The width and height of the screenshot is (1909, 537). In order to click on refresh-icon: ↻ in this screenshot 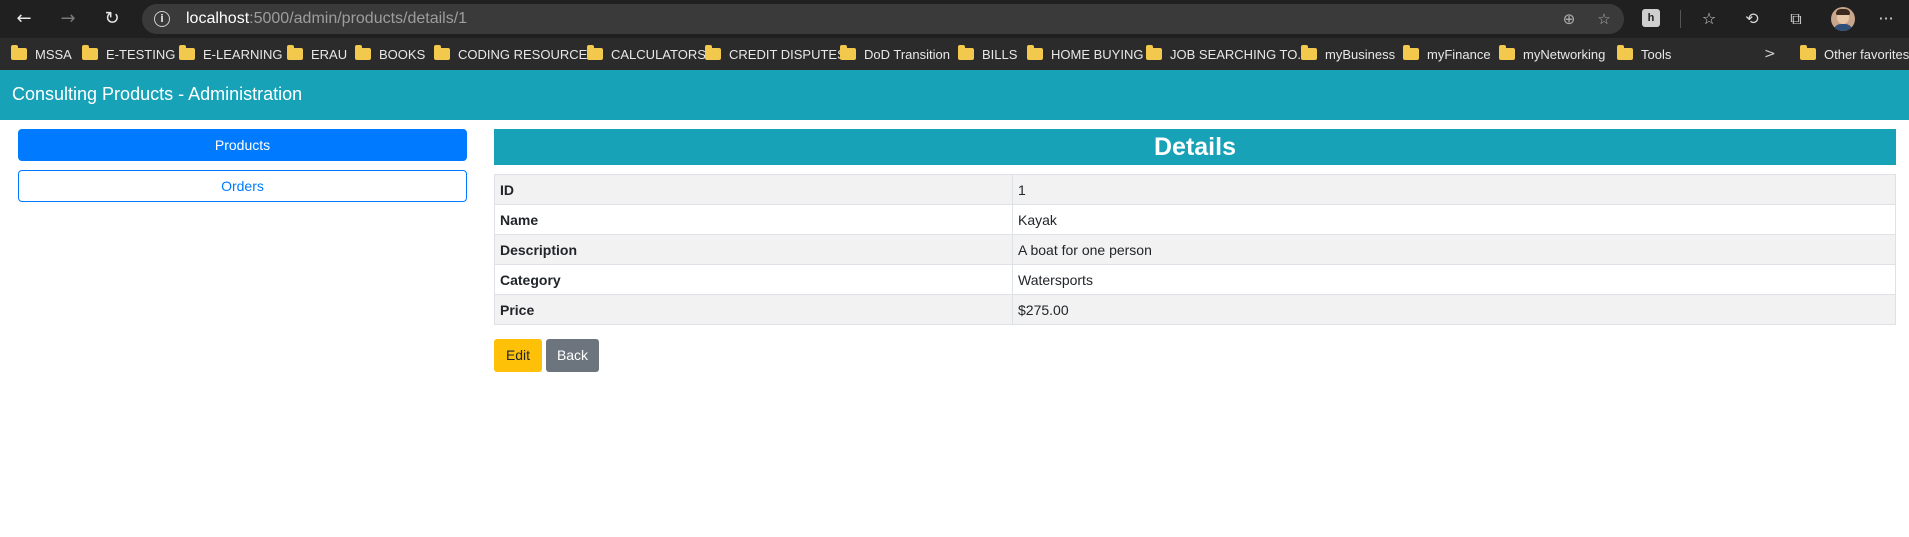, I will do `click(112, 19)`.